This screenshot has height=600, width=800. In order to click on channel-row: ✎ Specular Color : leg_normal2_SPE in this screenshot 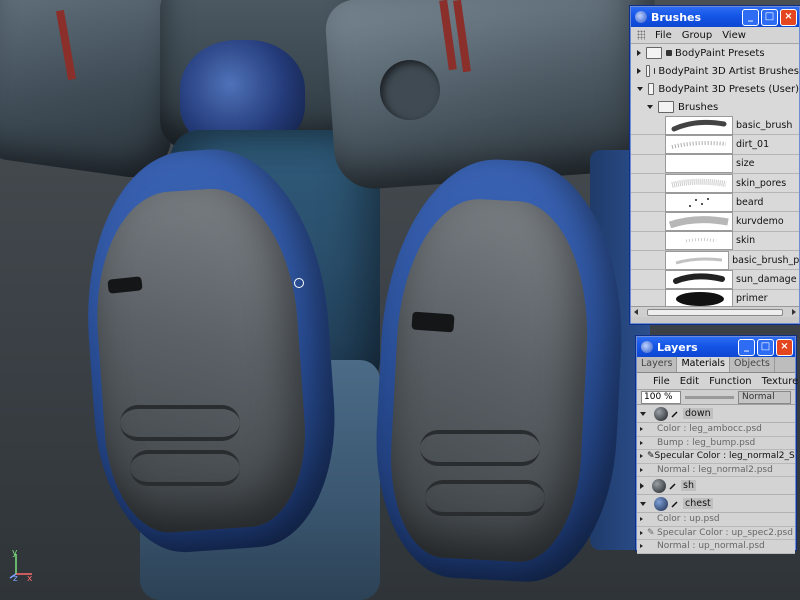, I will do `click(716, 457)`.